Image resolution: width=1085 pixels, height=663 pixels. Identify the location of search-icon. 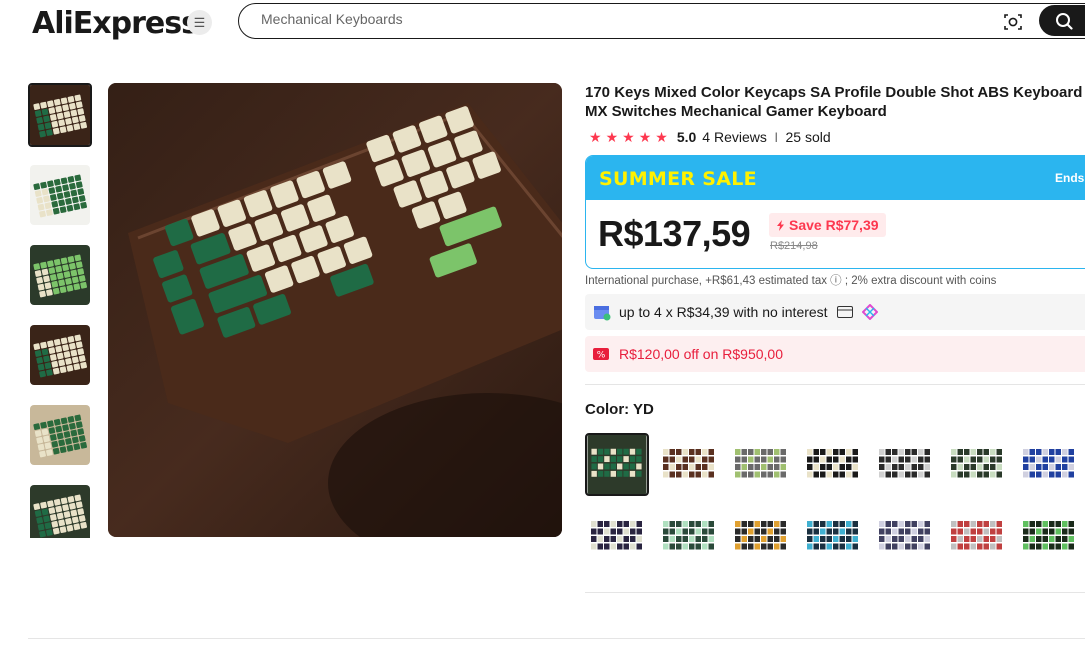
(1064, 21).